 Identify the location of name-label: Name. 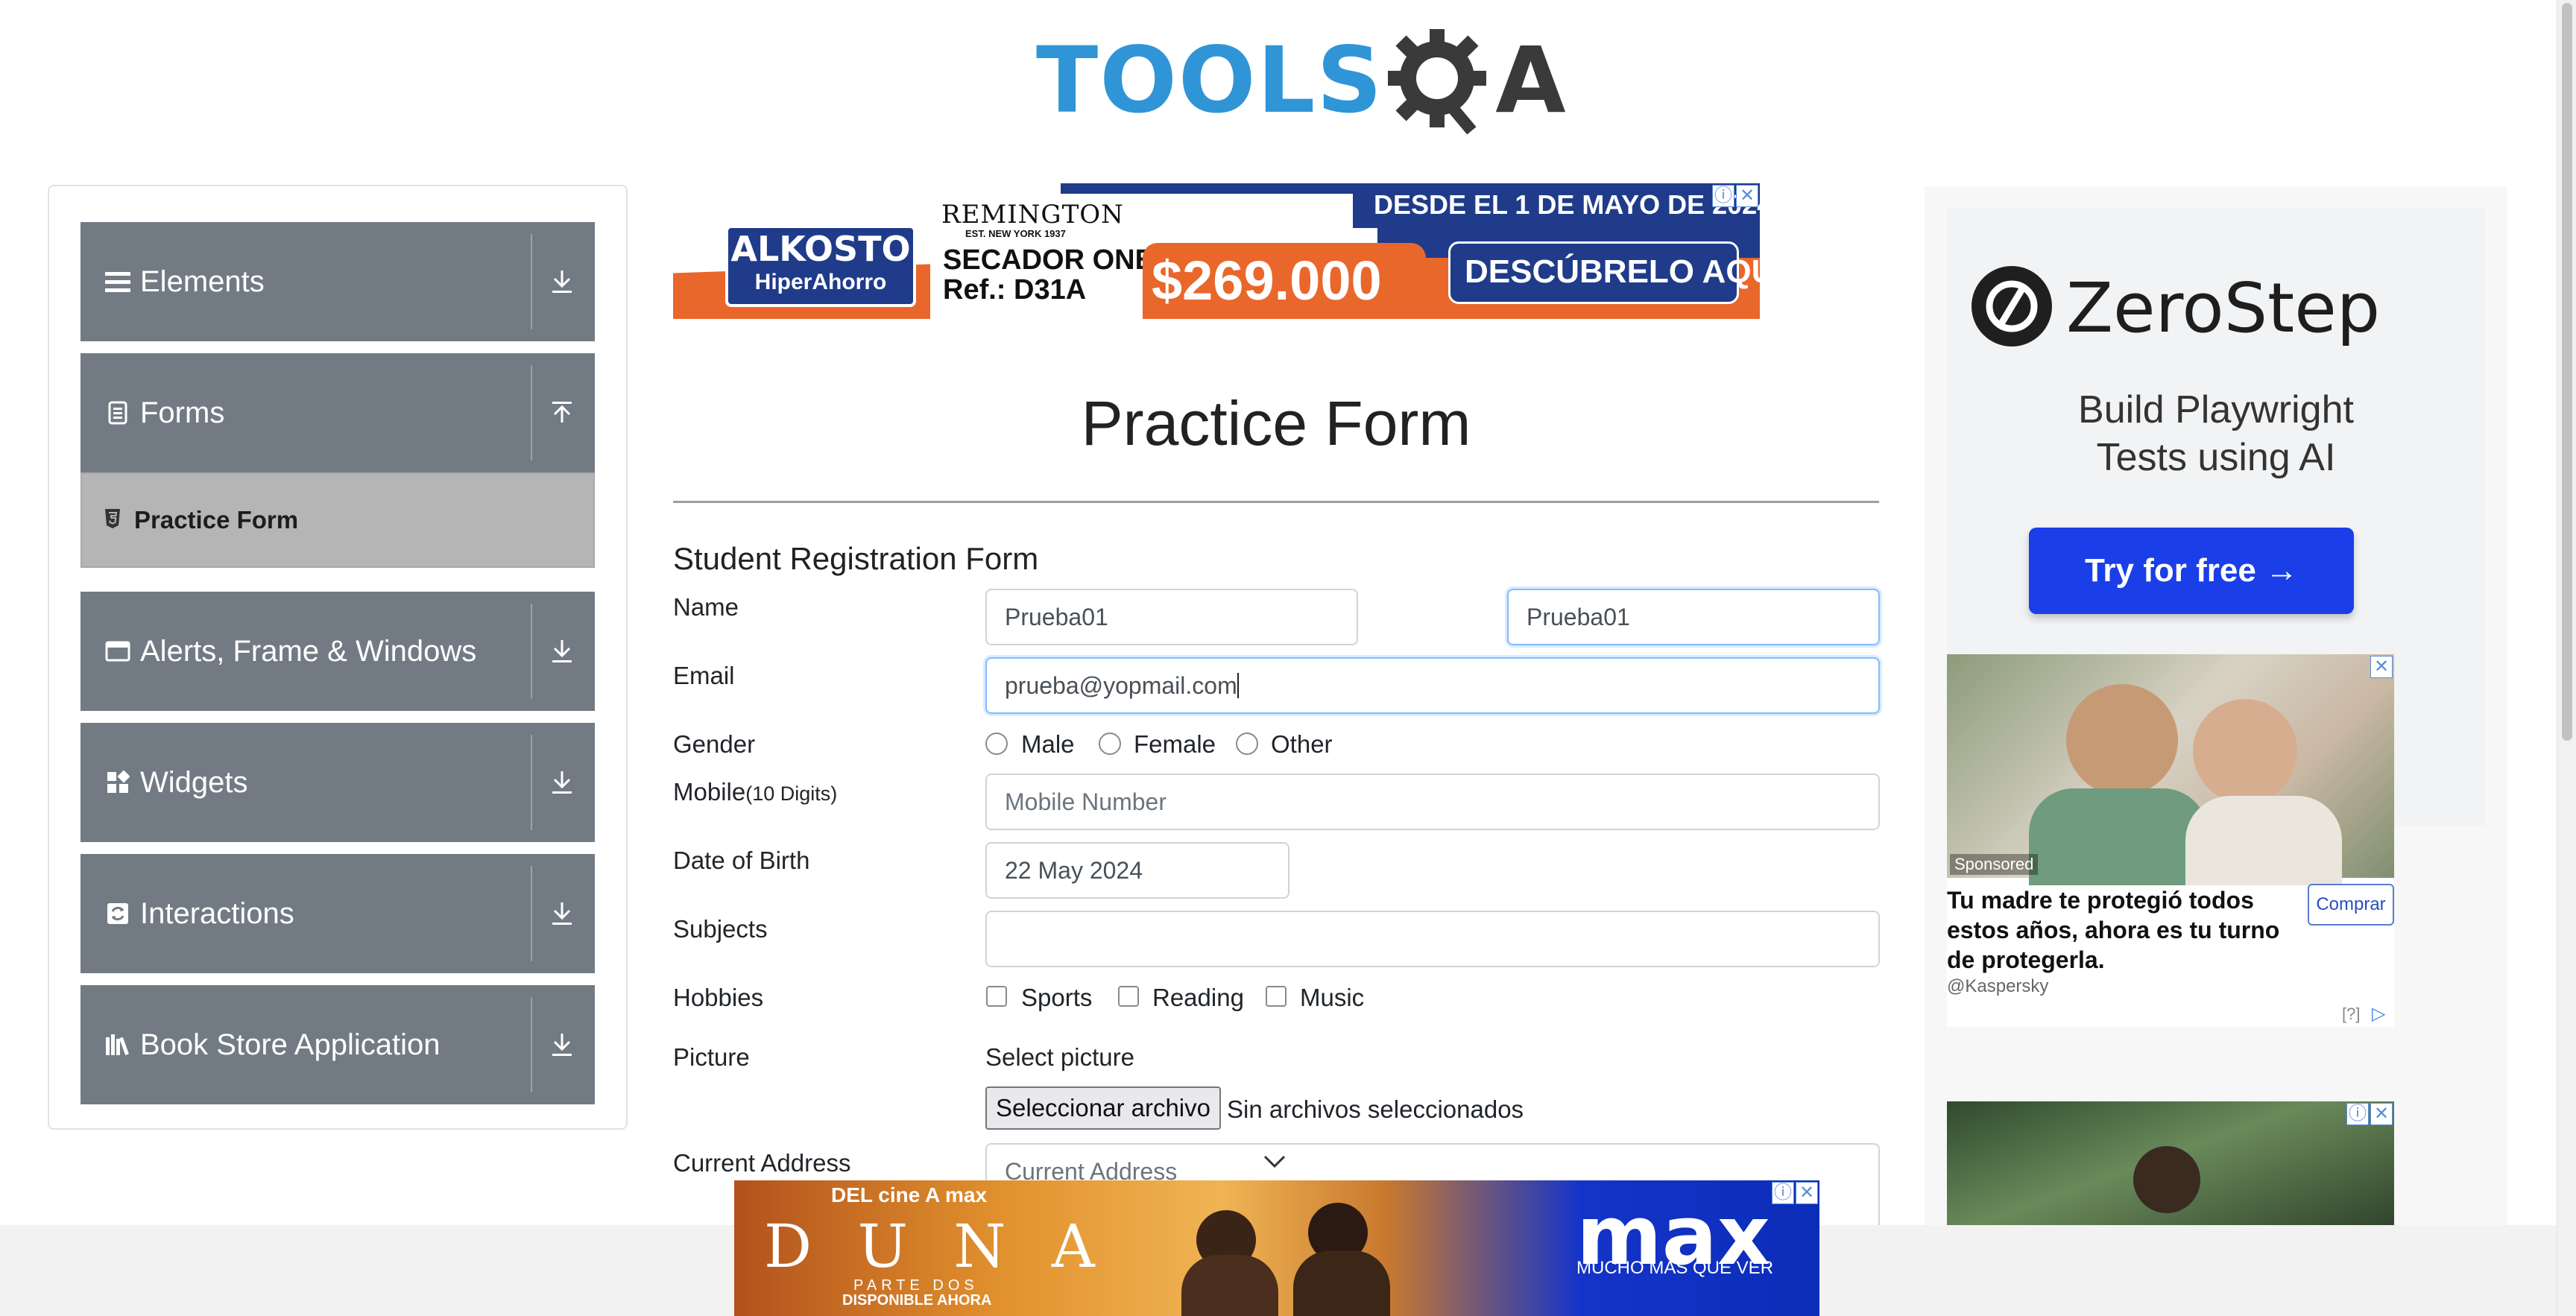
(706, 607).